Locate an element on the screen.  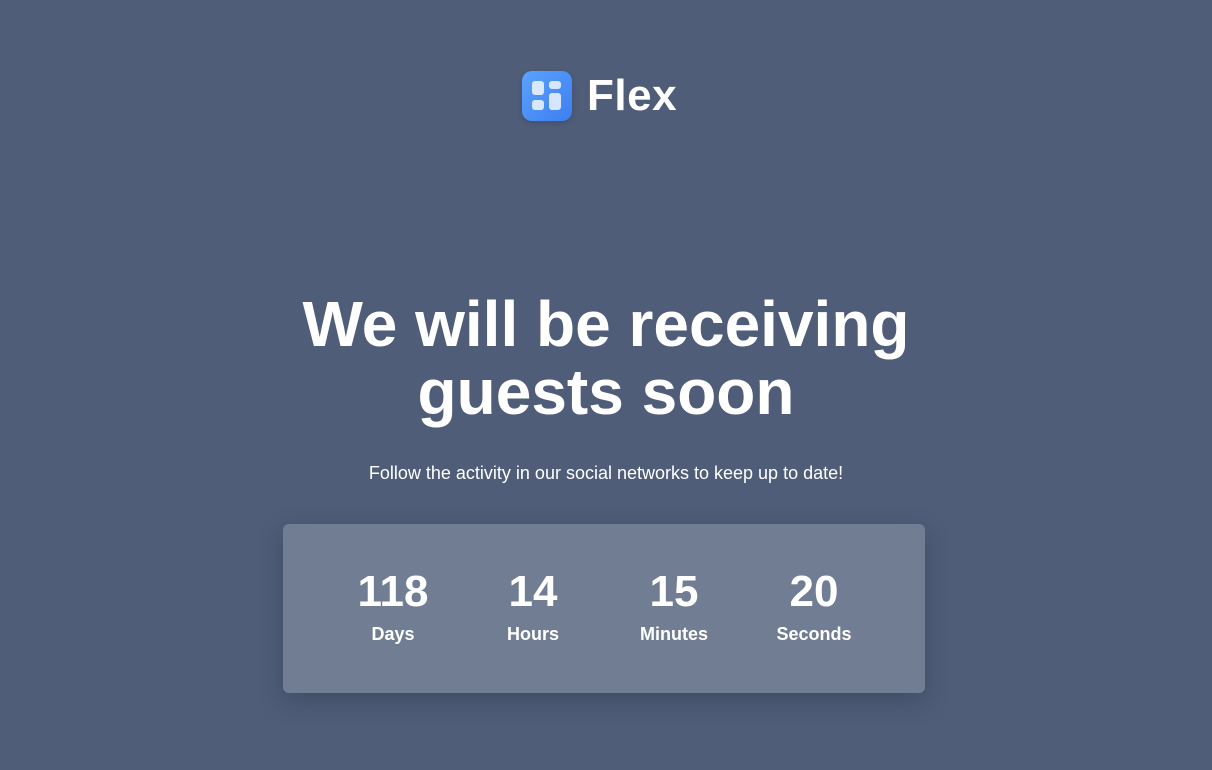
countdown-days: 118 Days is located at coordinates (393, 606).